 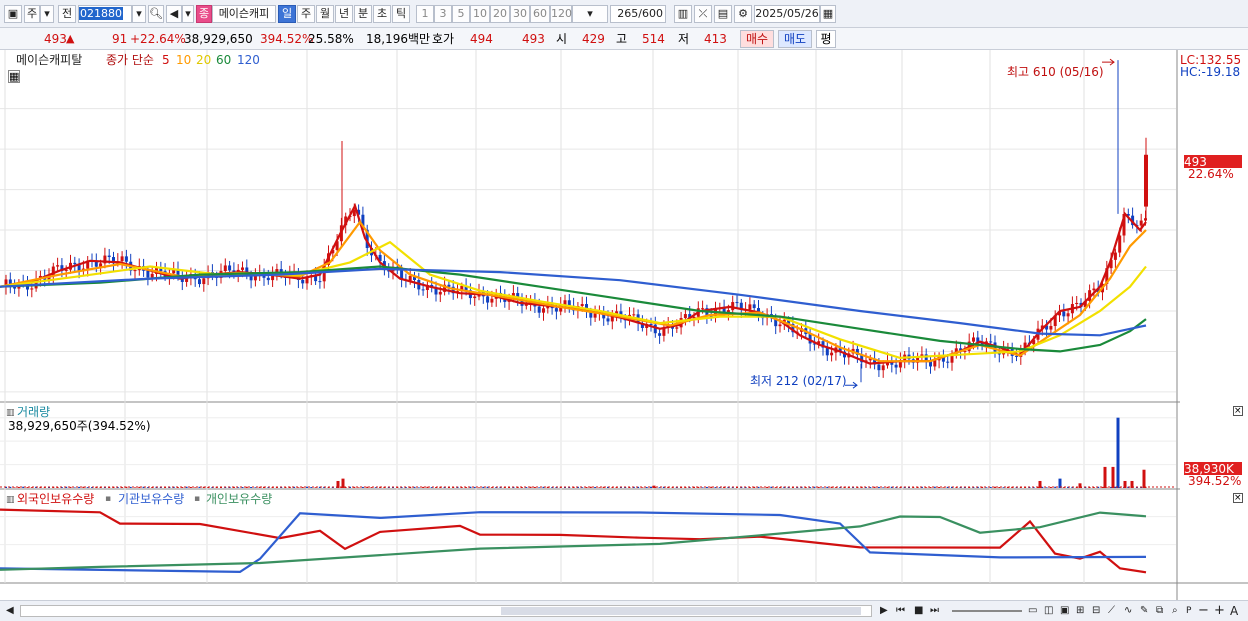 What do you see at coordinates (684, 39) in the screenshot?
I see `low-label: 저` at bounding box center [684, 39].